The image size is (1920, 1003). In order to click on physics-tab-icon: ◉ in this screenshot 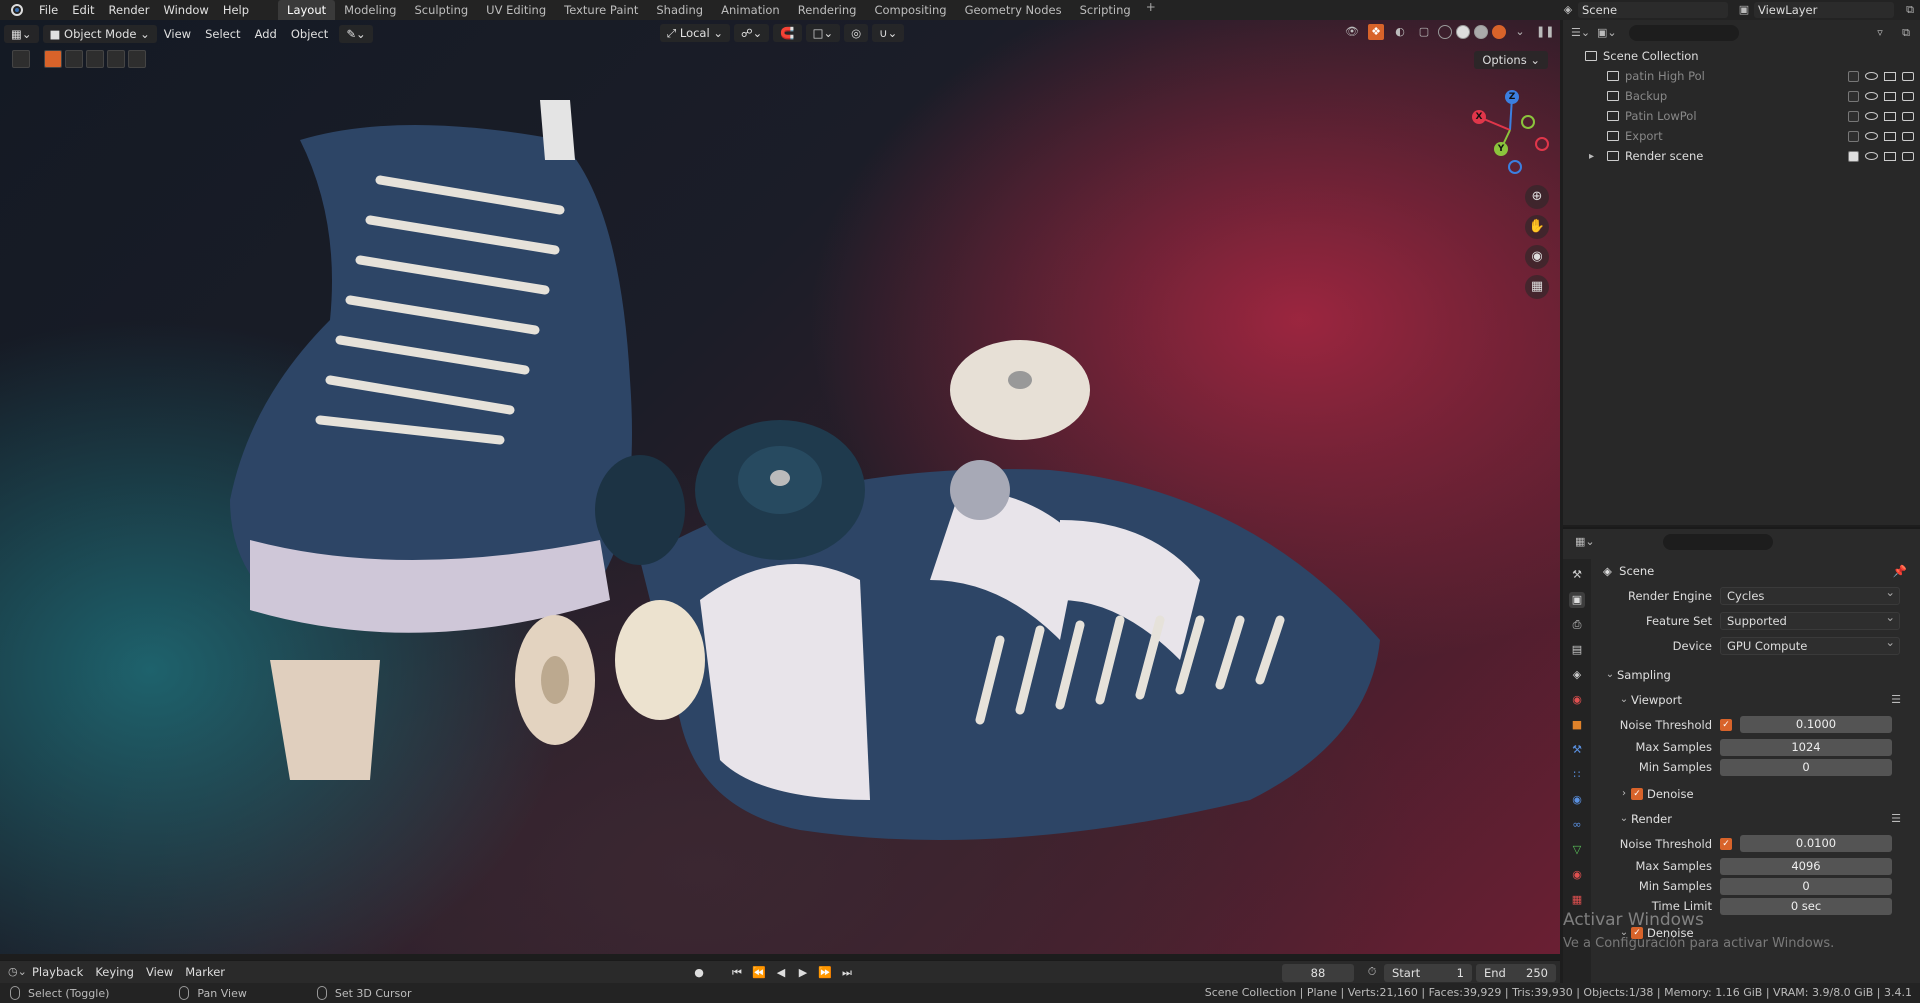, I will do `click(1577, 800)`.